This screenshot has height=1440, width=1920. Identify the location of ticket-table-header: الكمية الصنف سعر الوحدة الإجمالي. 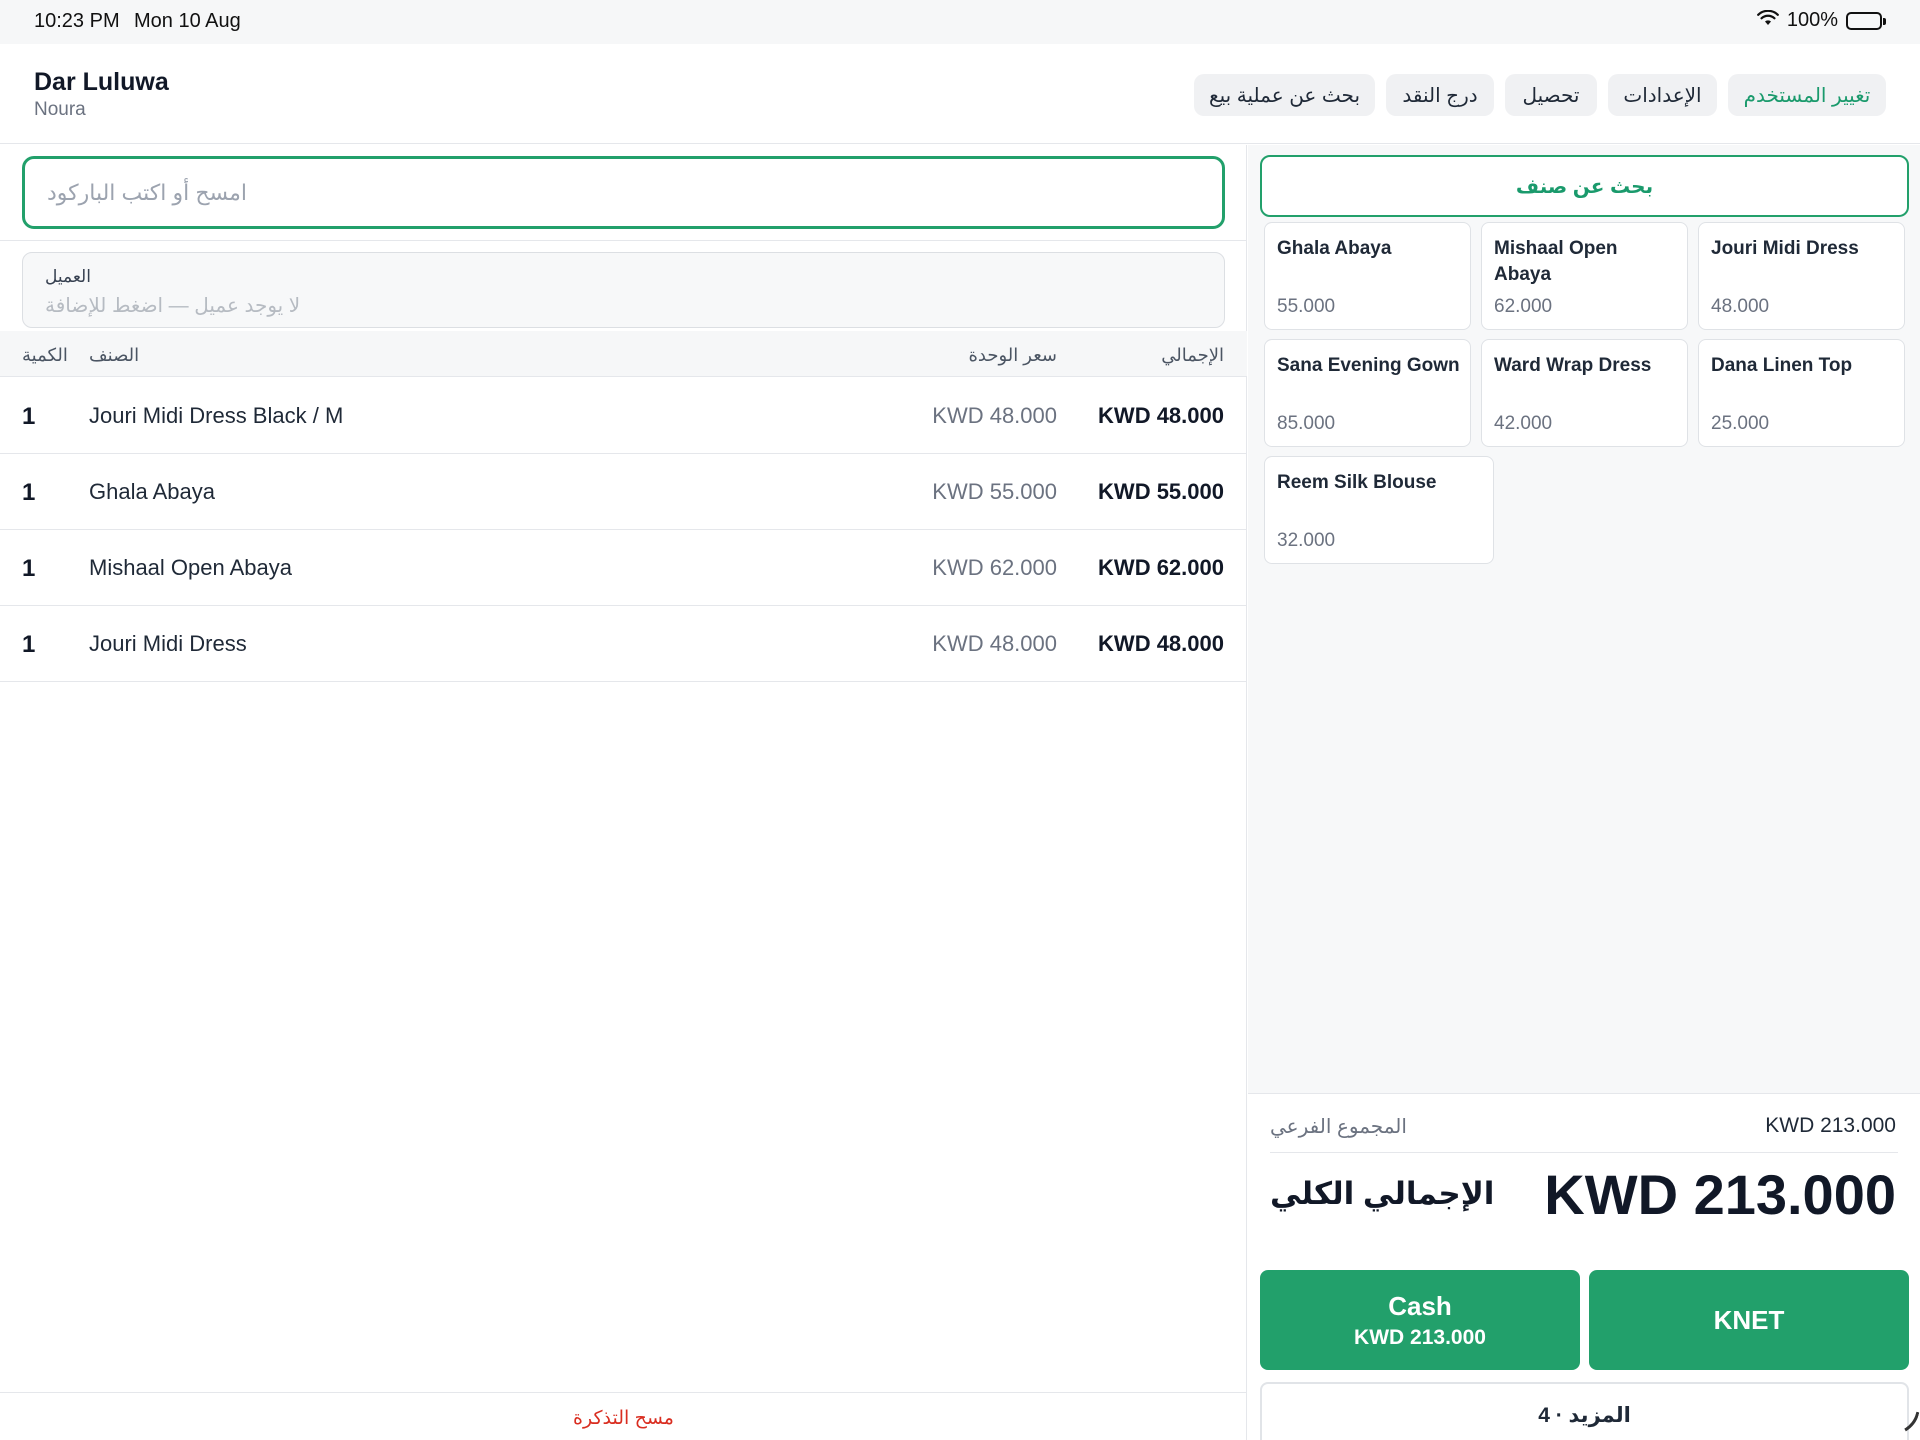
(623, 354).